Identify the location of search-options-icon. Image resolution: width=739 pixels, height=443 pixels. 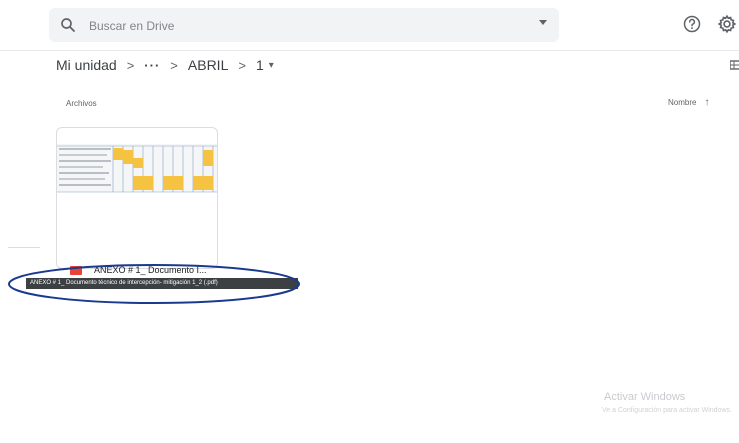
(543, 22).